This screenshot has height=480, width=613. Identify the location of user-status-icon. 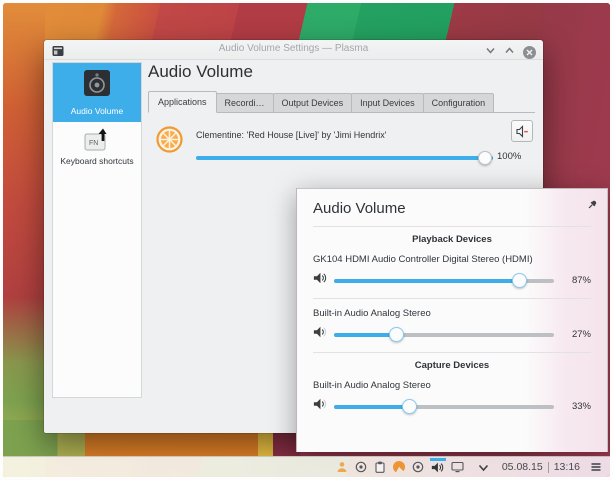
(342, 467).